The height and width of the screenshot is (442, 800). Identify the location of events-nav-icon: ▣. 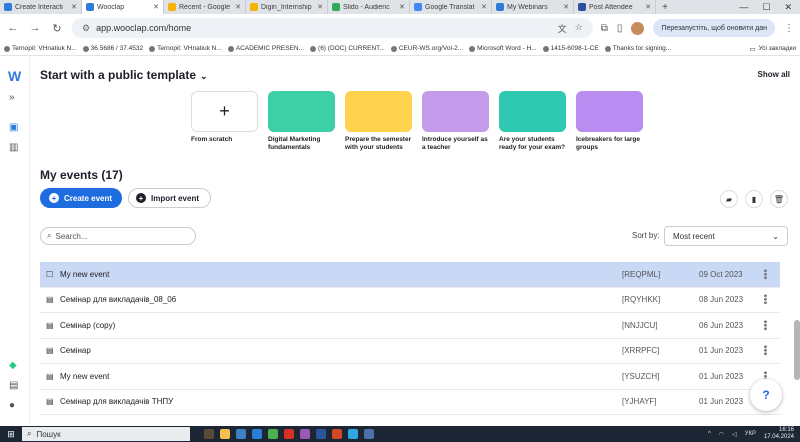
(13, 127).